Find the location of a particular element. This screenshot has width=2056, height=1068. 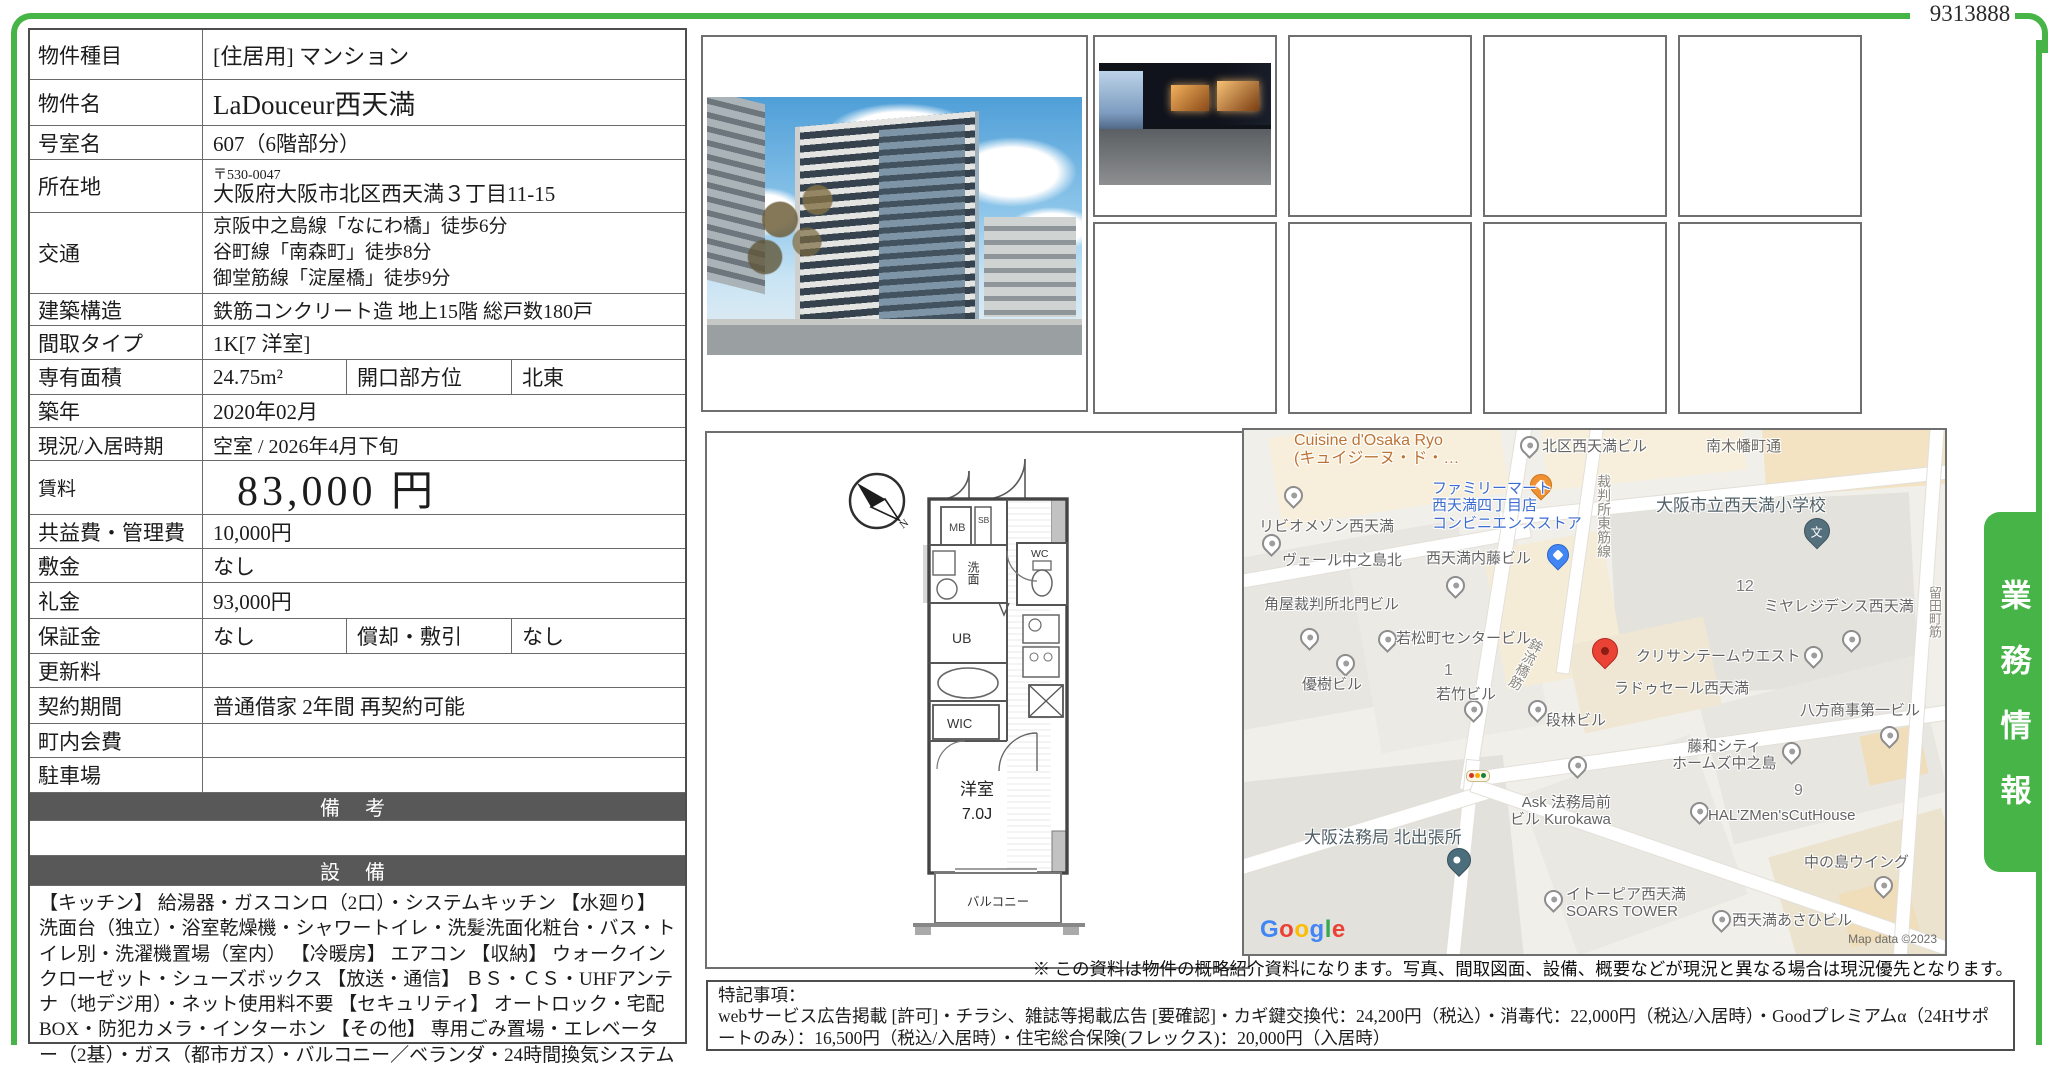

remarks-header: 備 考 is located at coordinates (357, 806).